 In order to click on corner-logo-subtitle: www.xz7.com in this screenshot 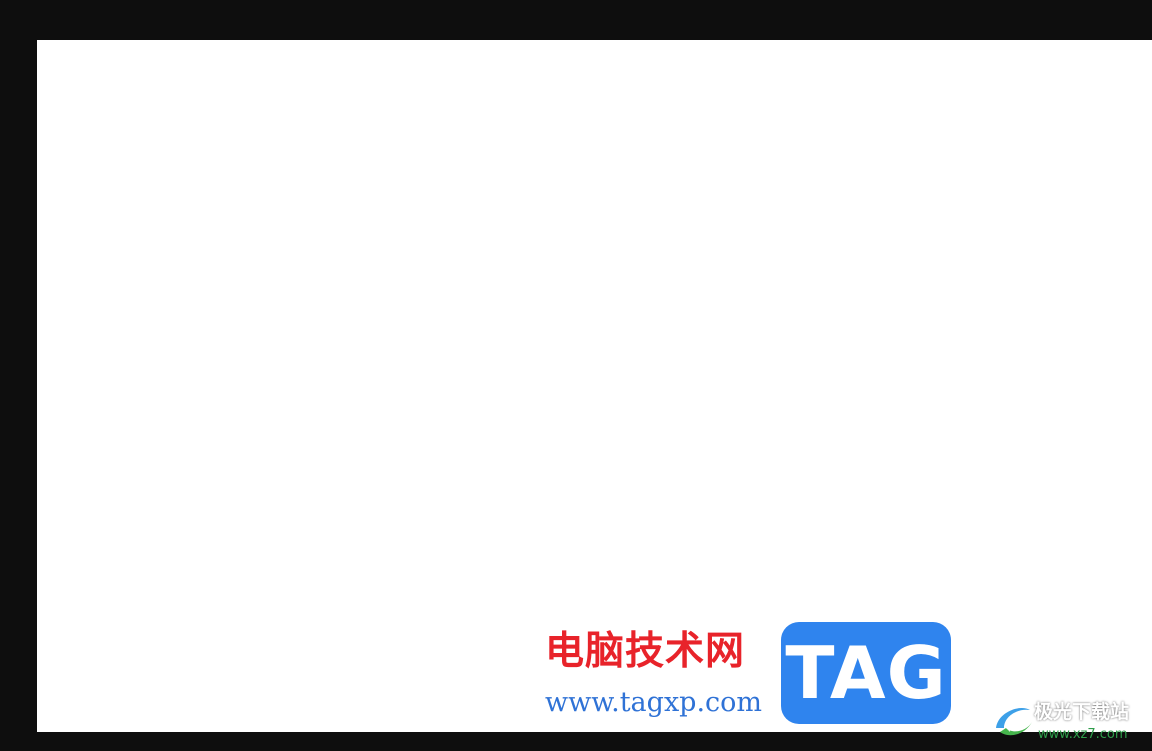, I will do `click(1083, 734)`.